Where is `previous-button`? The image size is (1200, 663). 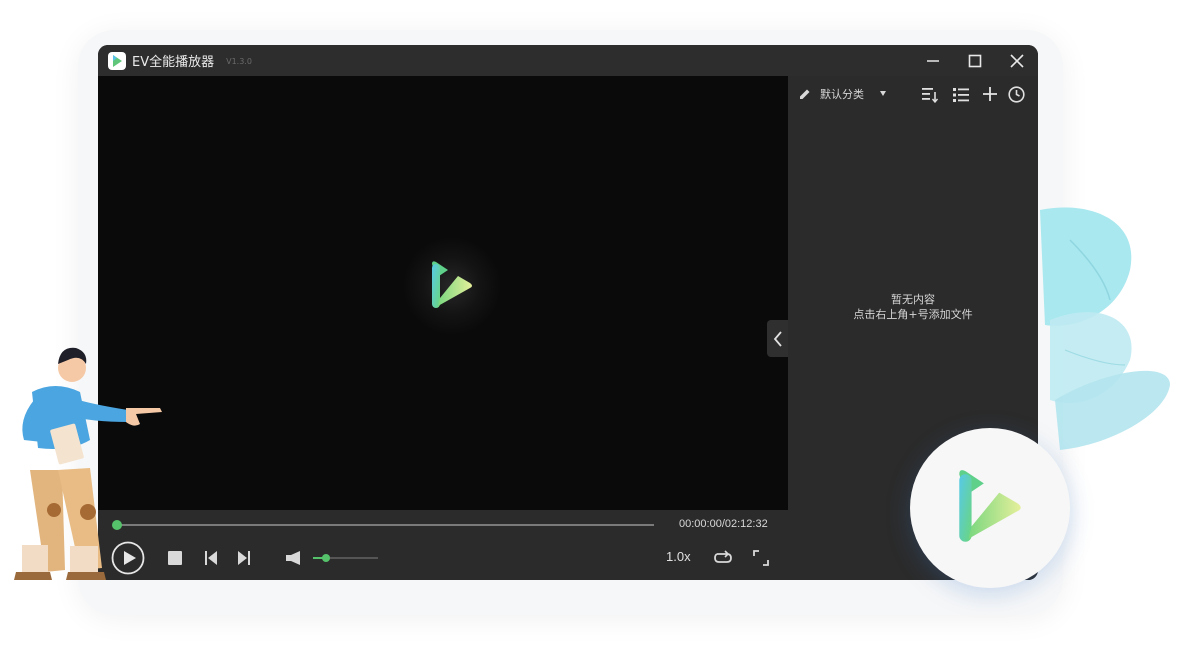 previous-button is located at coordinates (211, 558).